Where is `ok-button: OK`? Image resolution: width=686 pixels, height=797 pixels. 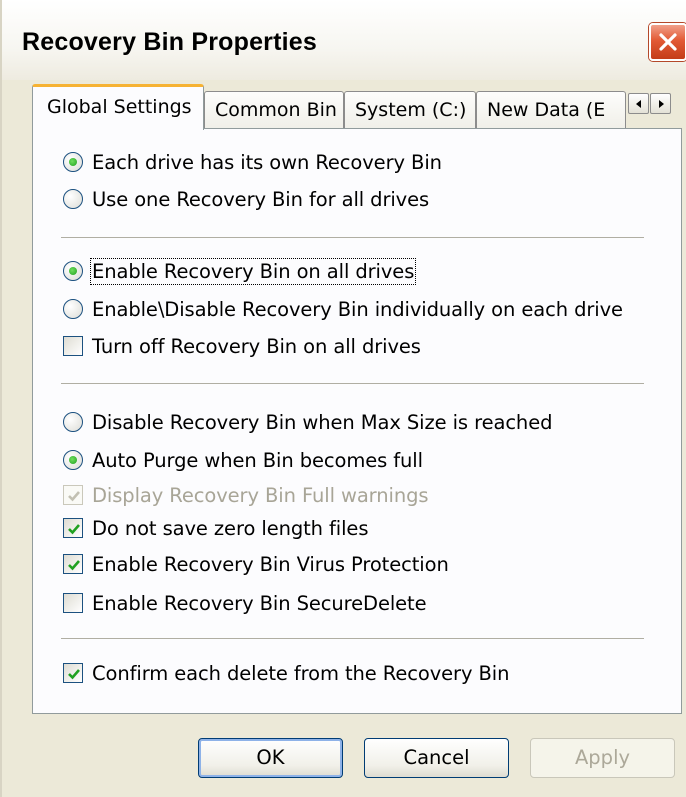
ok-button: OK is located at coordinates (270, 758).